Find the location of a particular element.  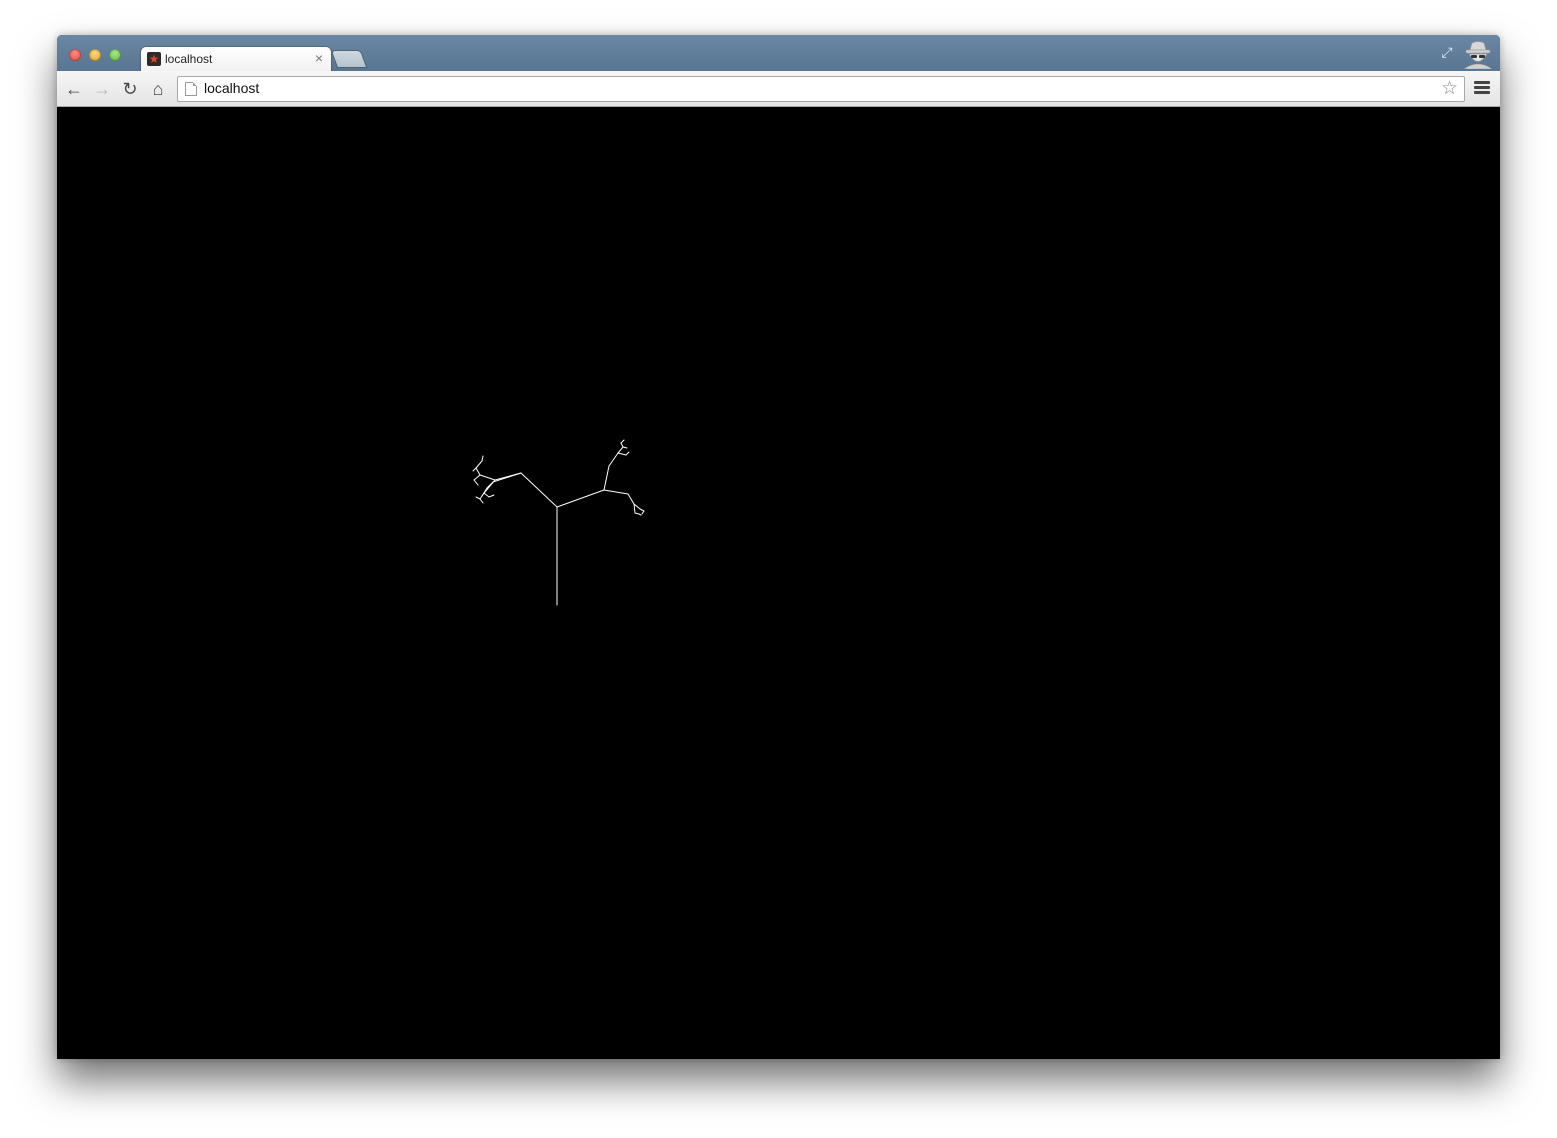

tab-title: localhost is located at coordinates (189, 59).